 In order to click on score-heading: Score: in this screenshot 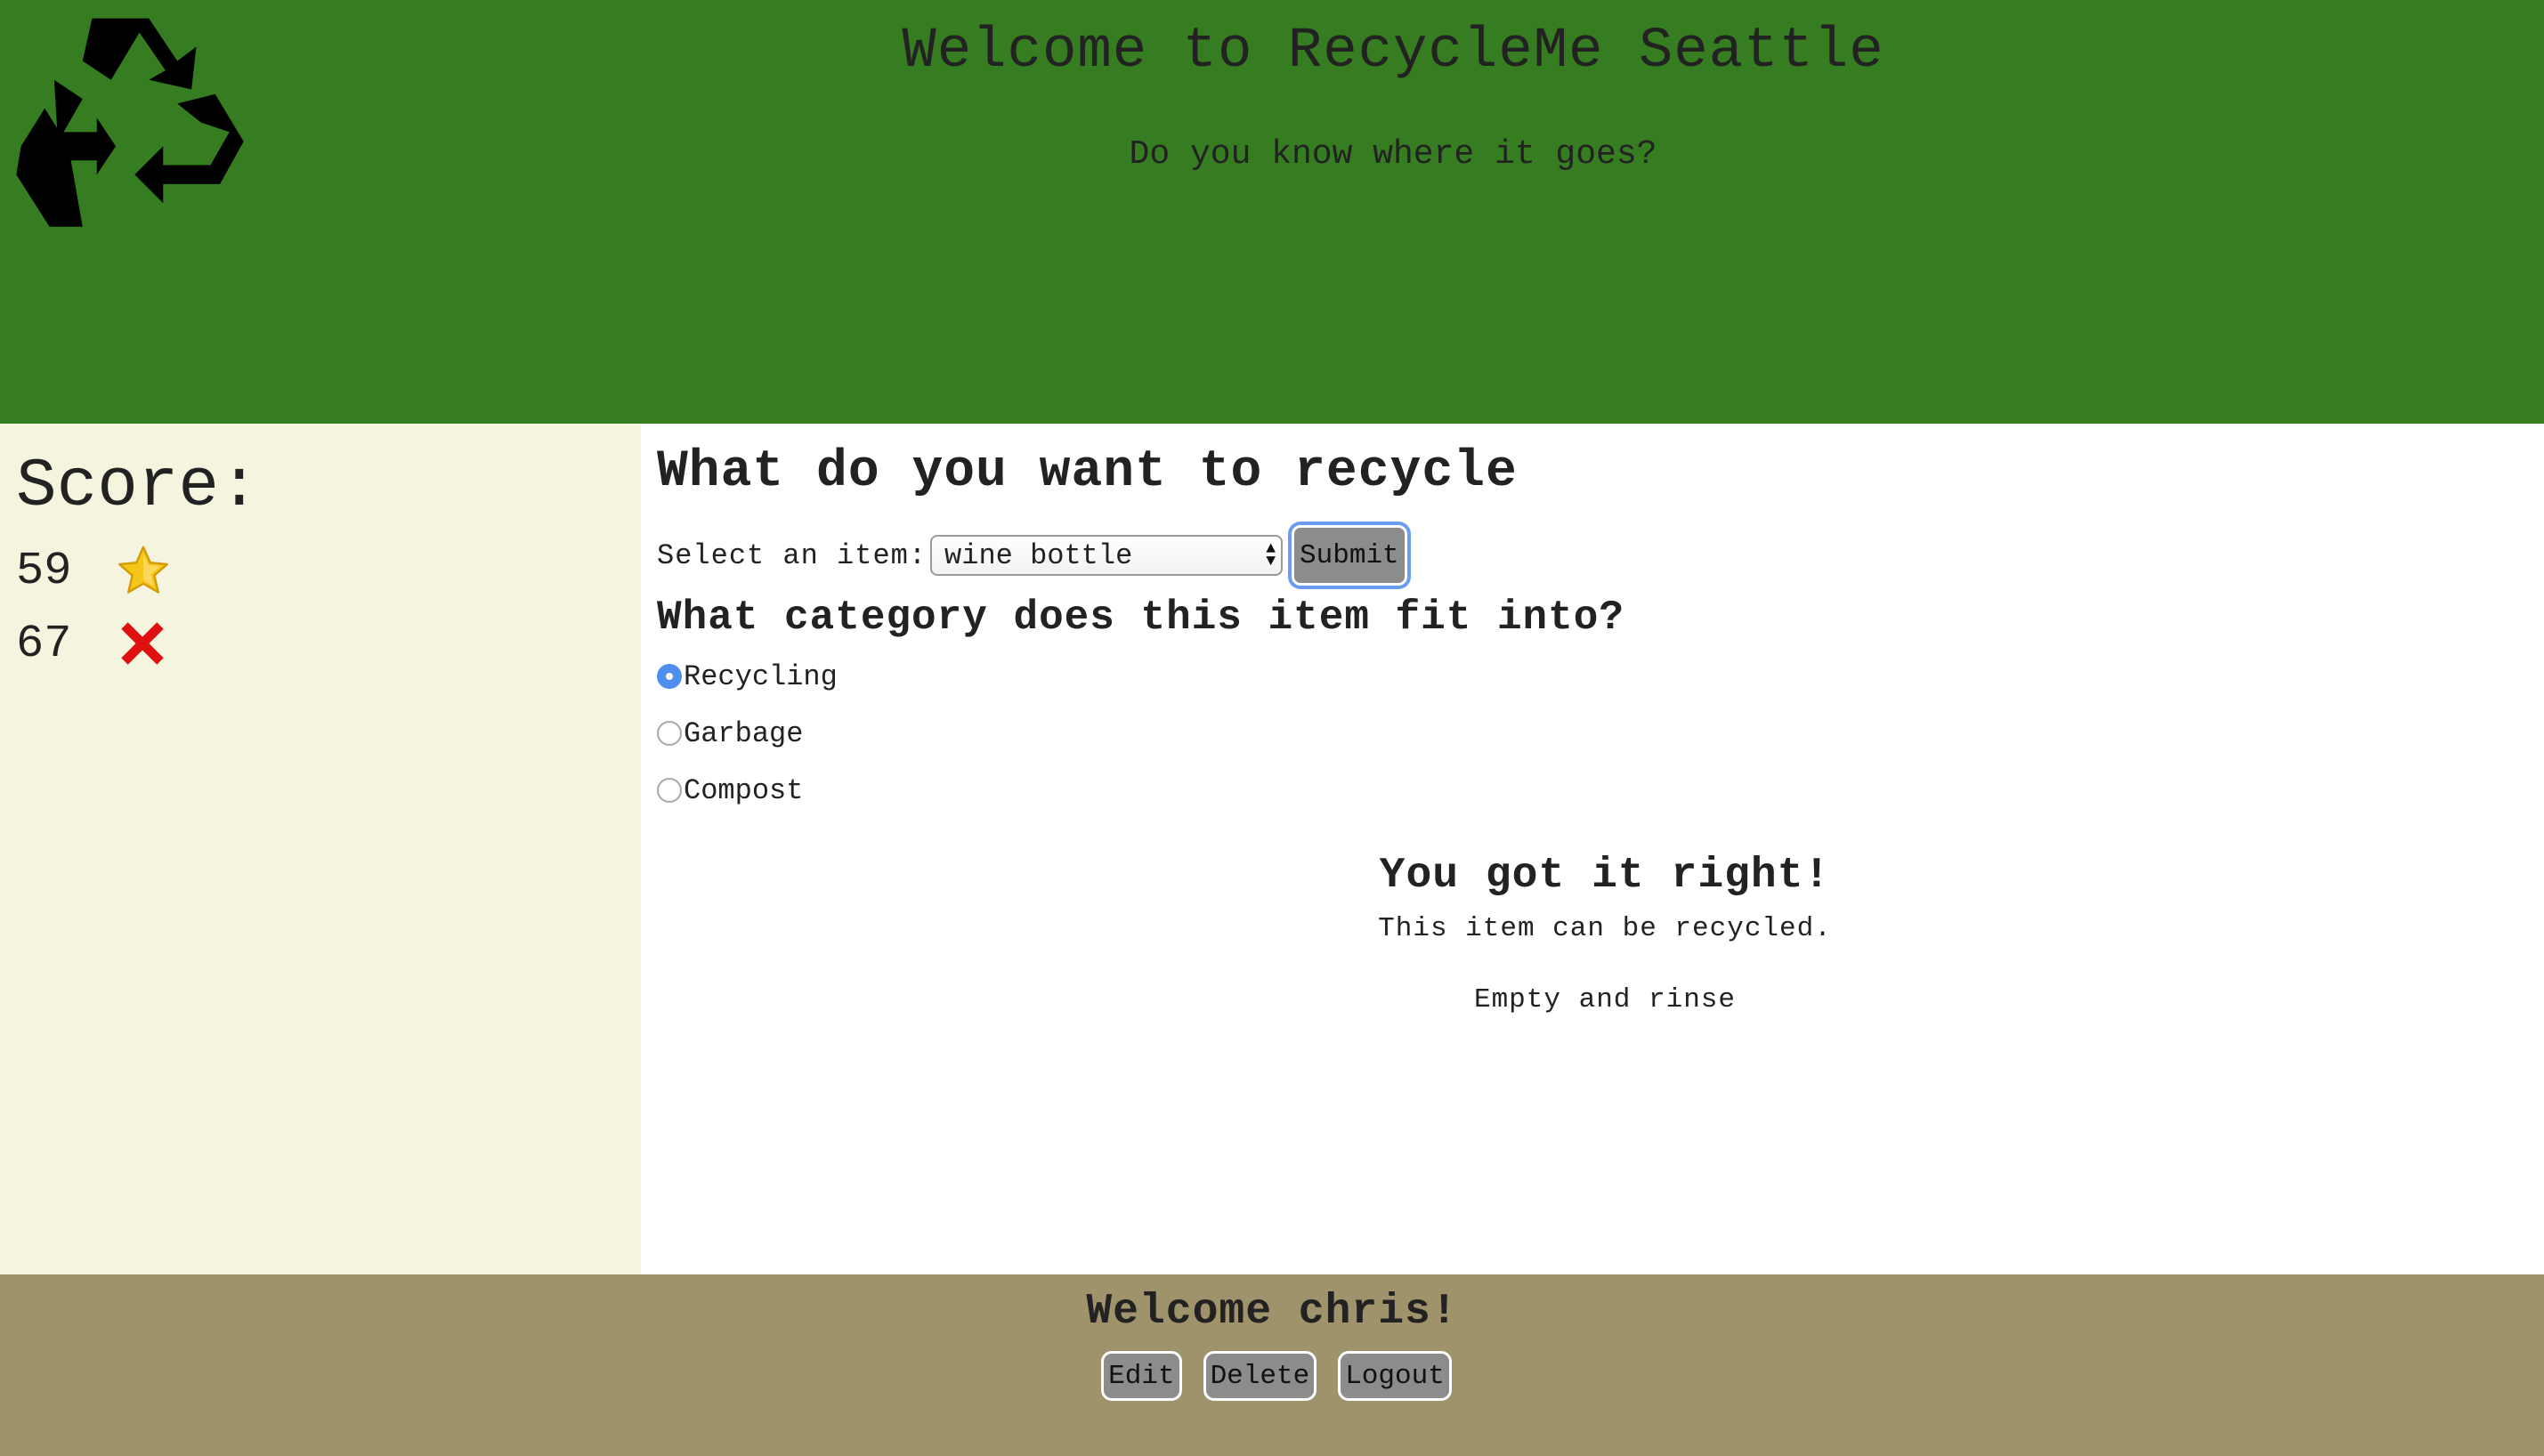, I will do `click(138, 487)`.